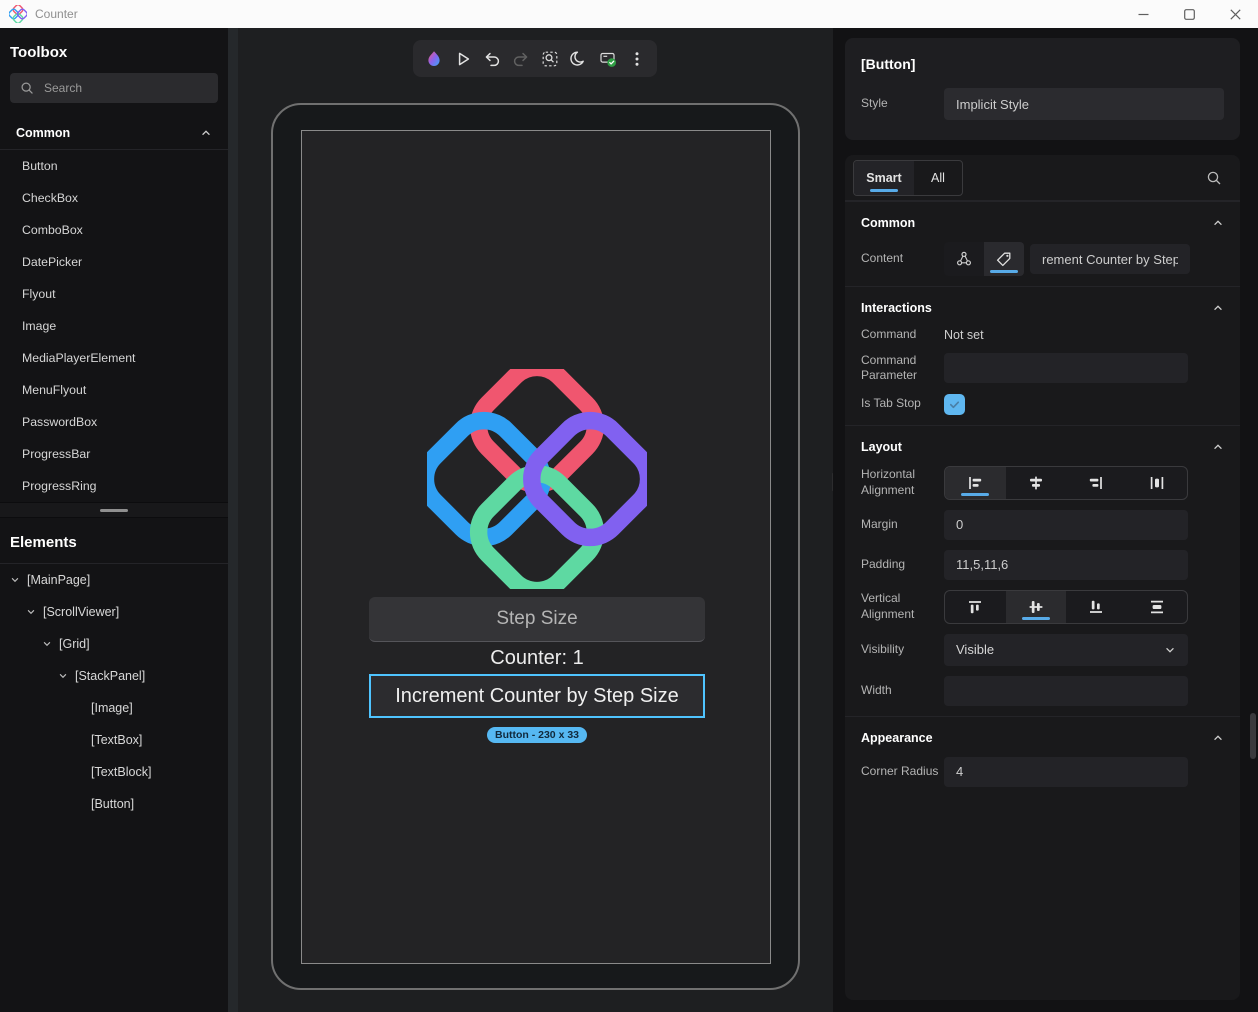  I want to click on style-input, so click(1084, 104).